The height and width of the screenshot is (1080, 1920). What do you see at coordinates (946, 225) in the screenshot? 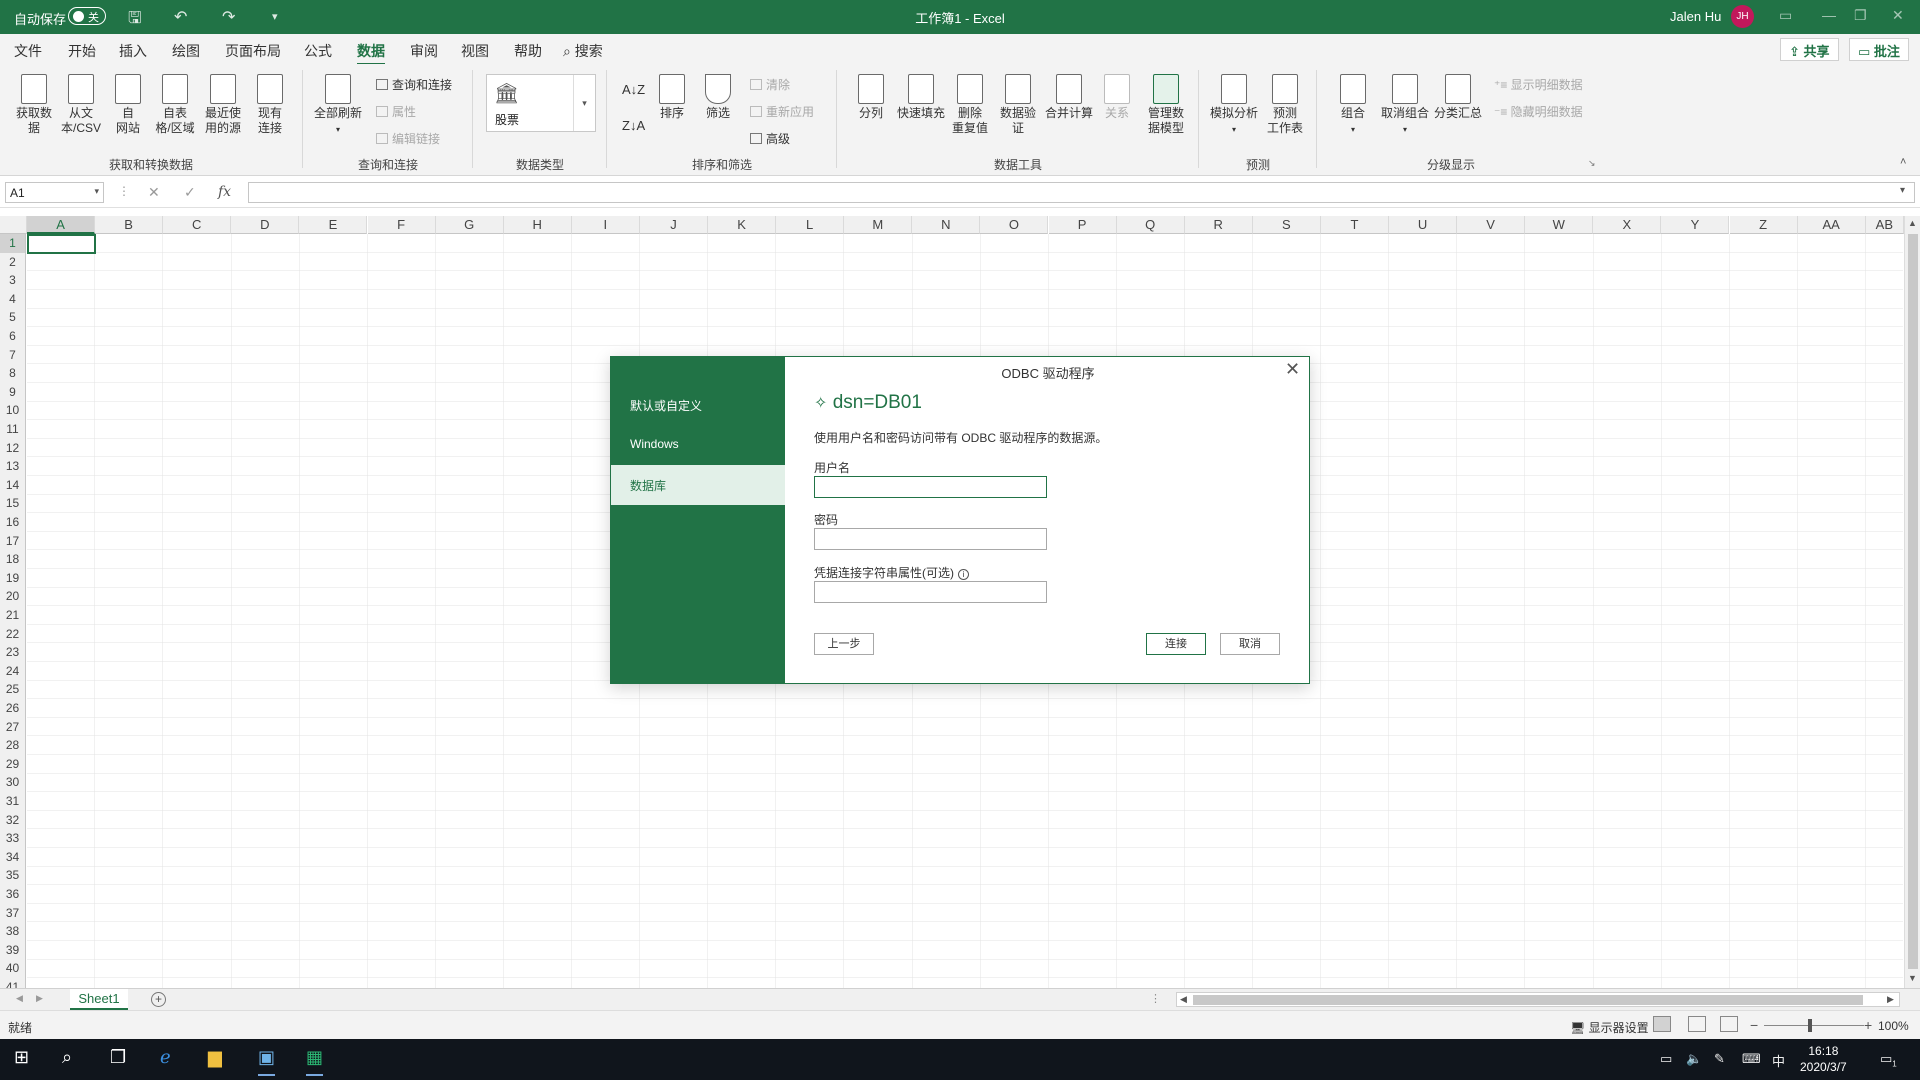
I see `column-header-n: N` at bounding box center [946, 225].